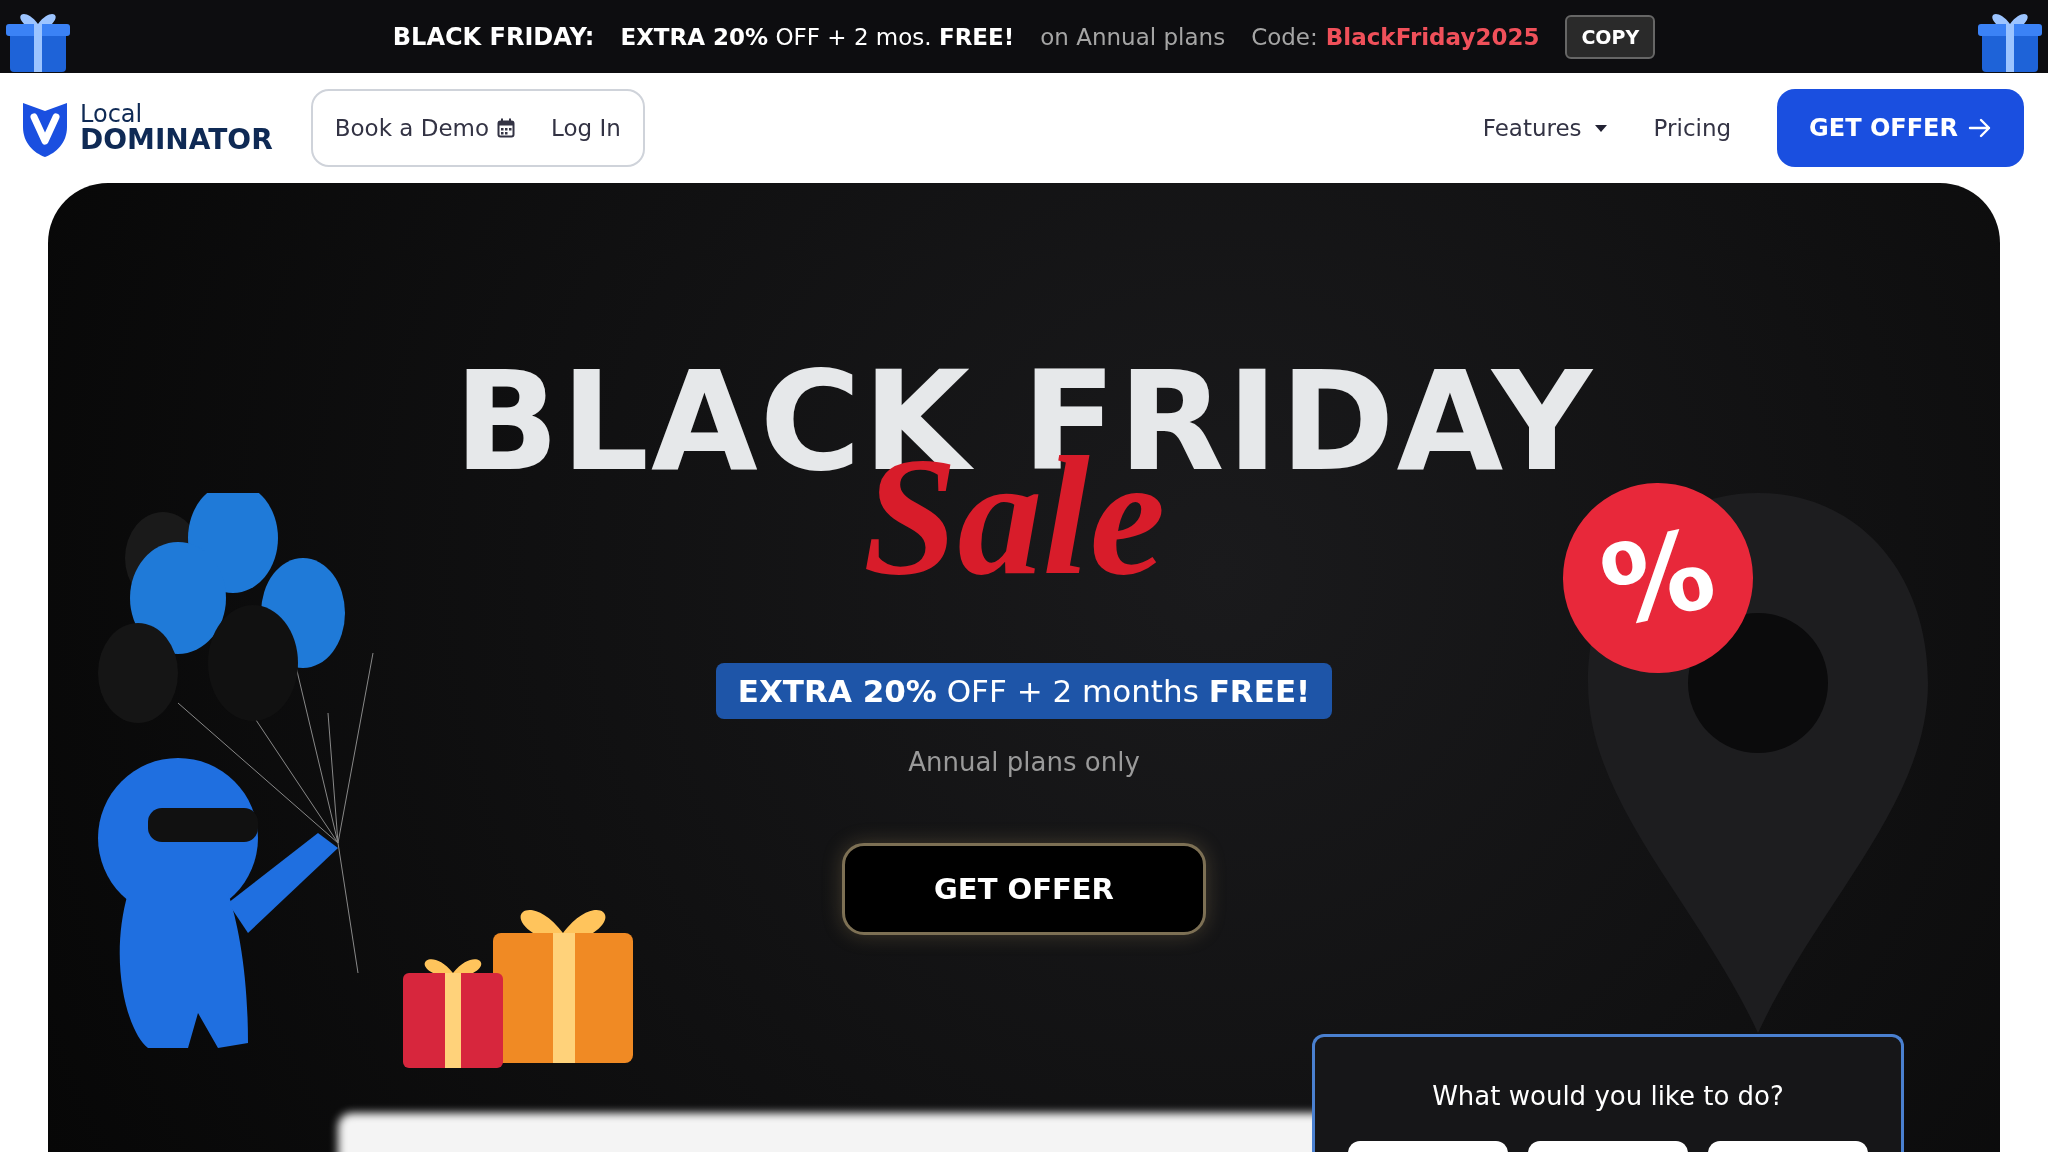  I want to click on code-label: Code:, so click(1284, 36).